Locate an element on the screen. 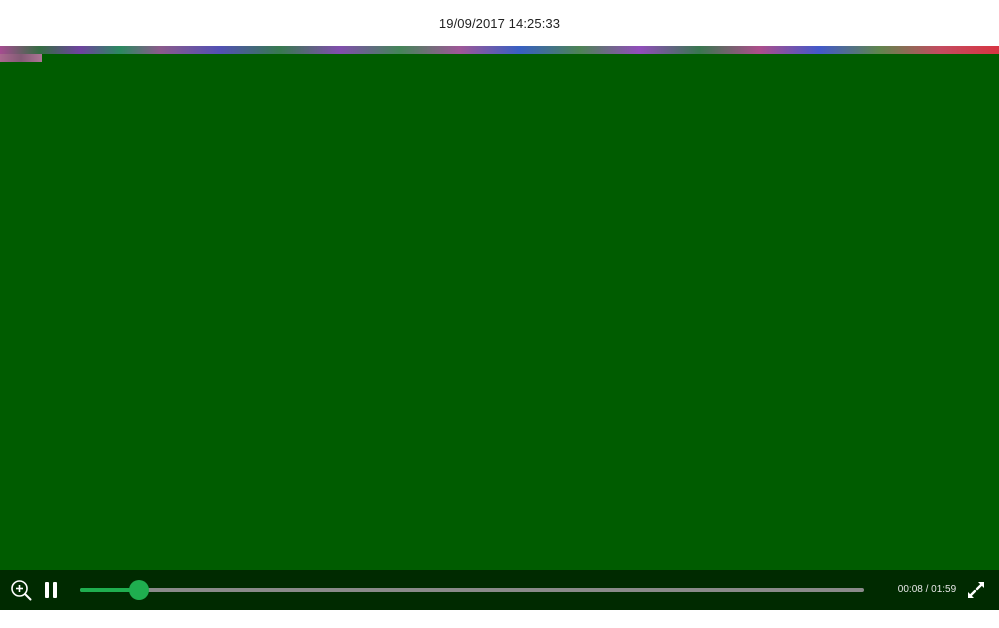  progress-slider is located at coordinates (472, 590).